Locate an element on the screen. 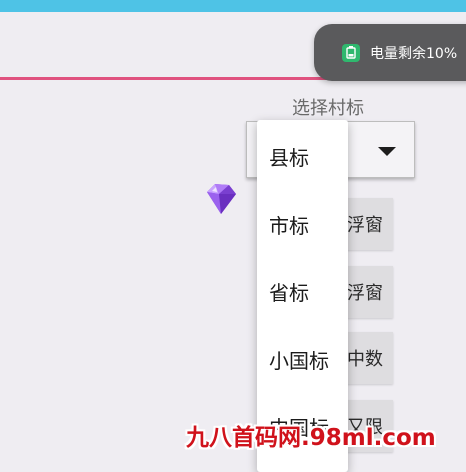 This screenshot has width=466, height=472. option-county: 县标 is located at coordinates (289, 156).